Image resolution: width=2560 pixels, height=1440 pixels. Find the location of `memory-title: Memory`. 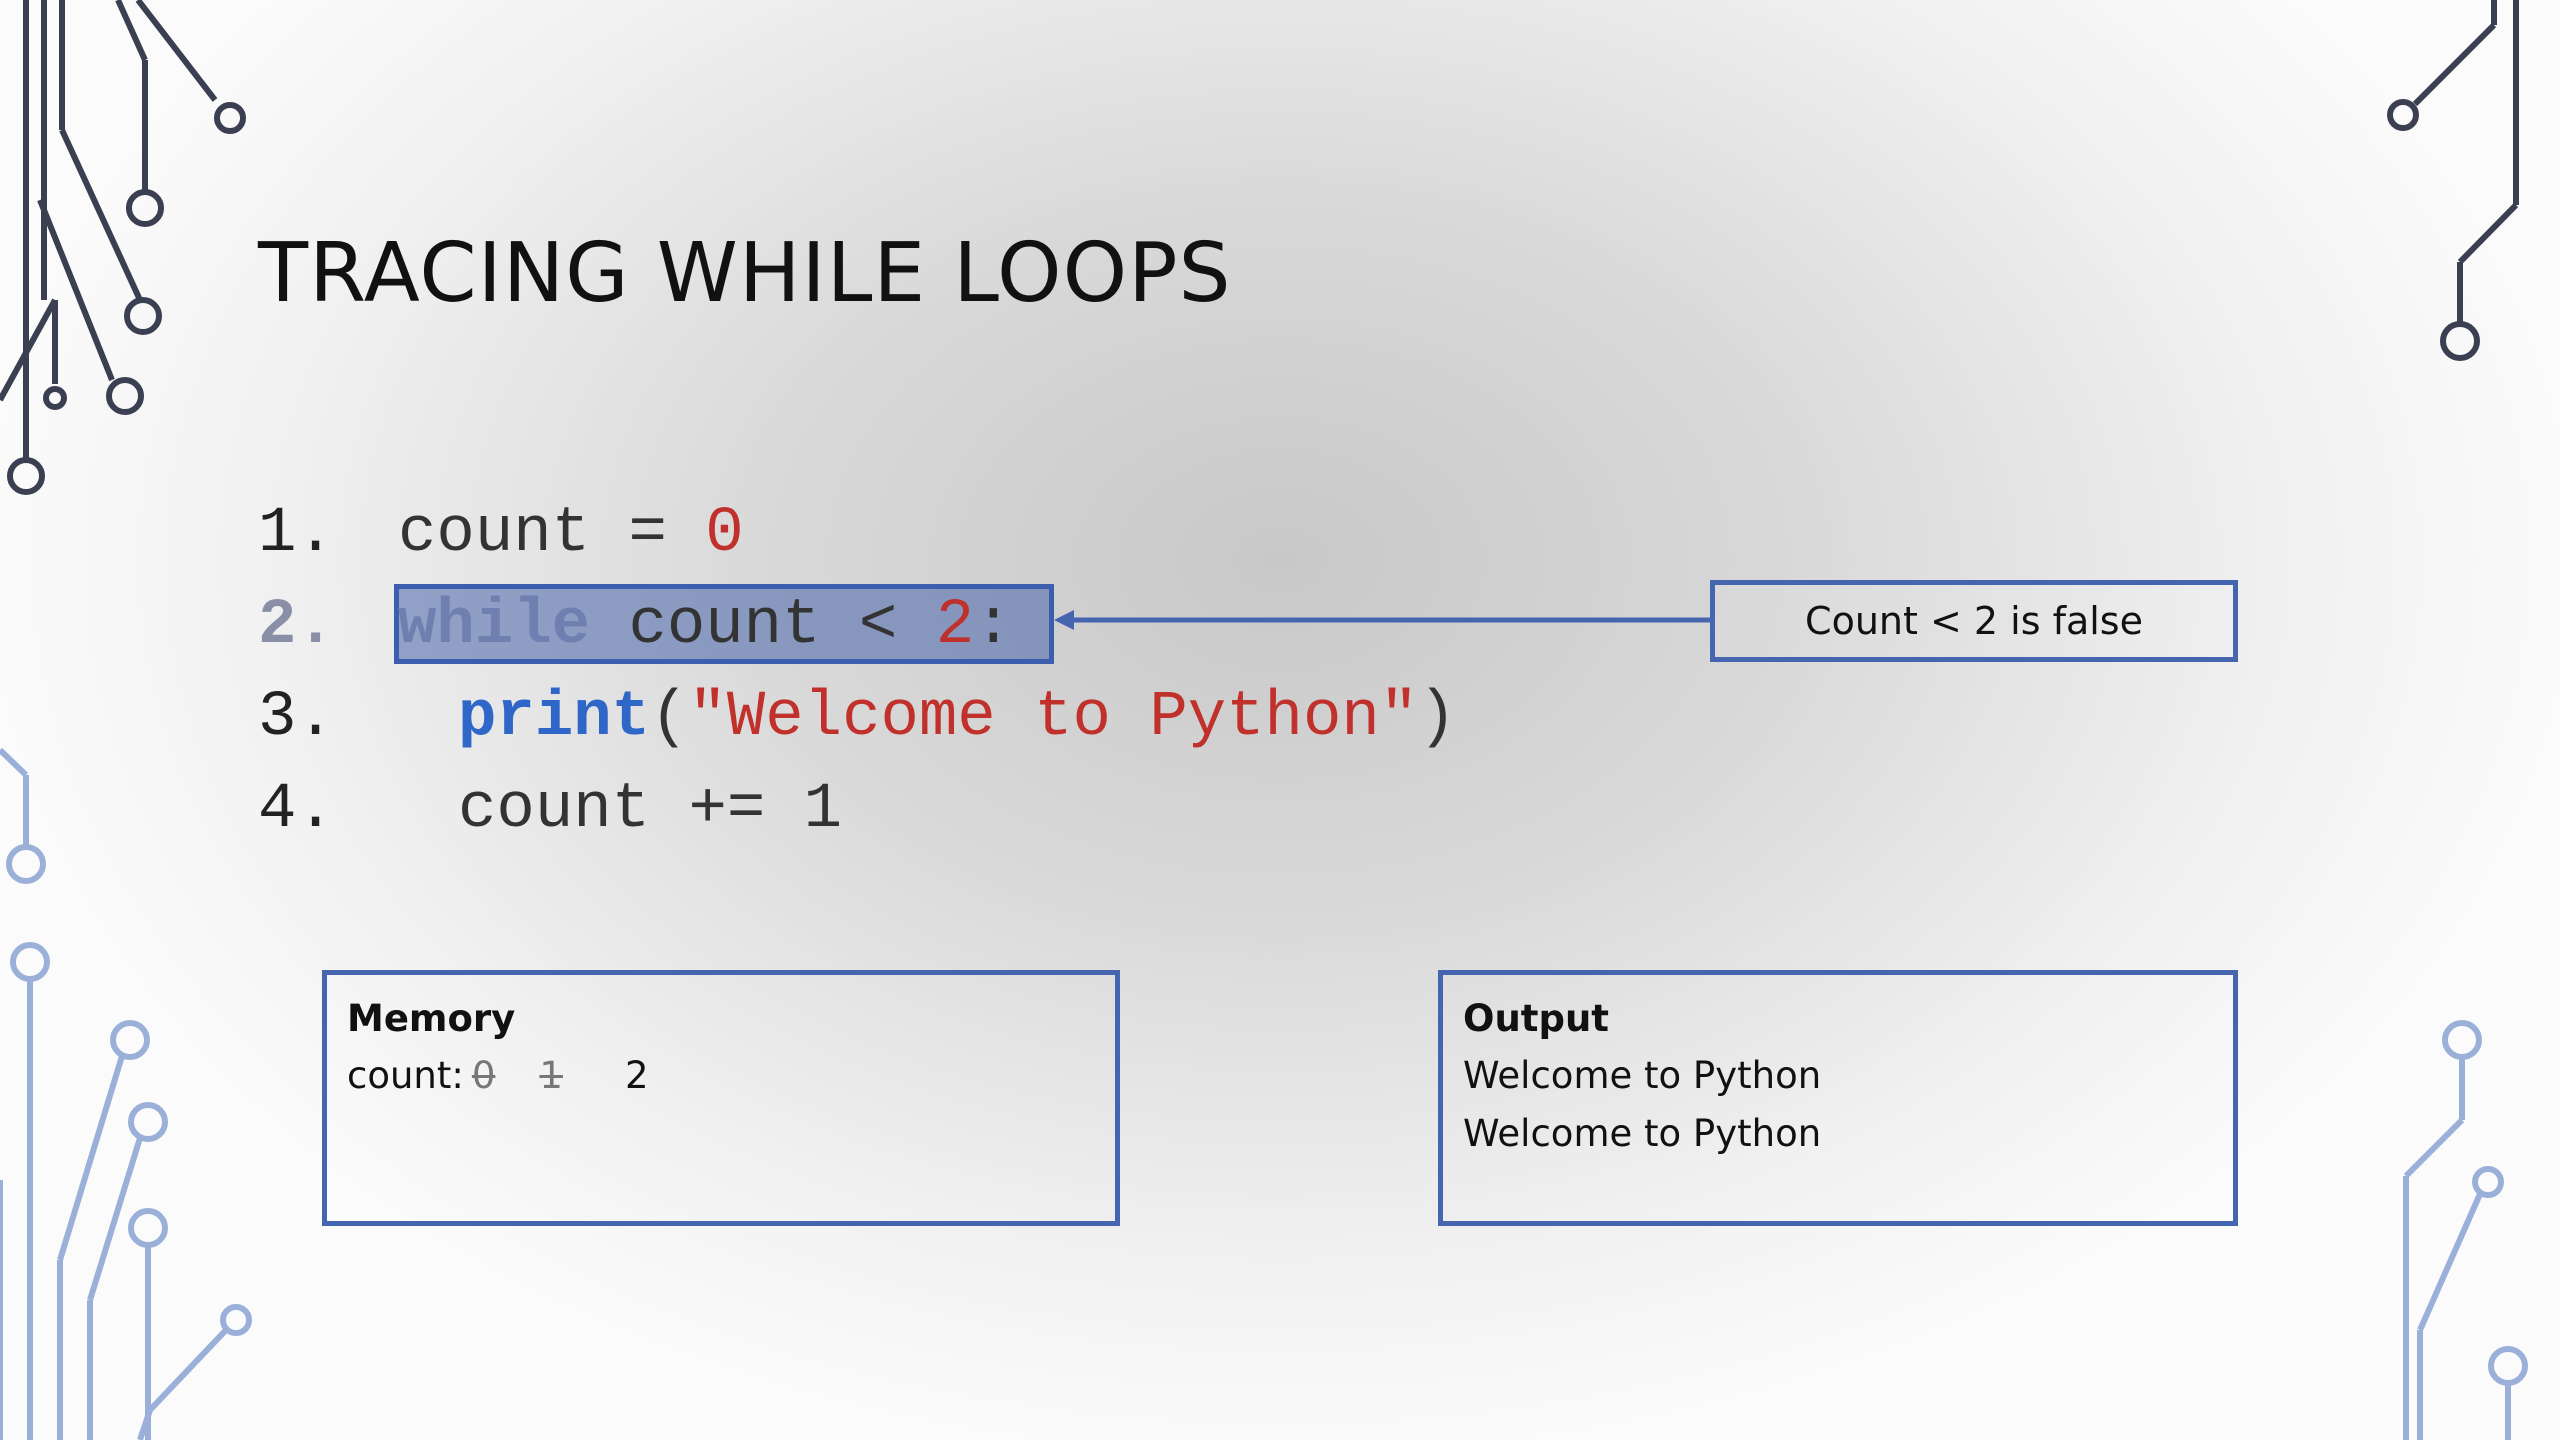

memory-title: Memory is located at coordinates (431, 1018).